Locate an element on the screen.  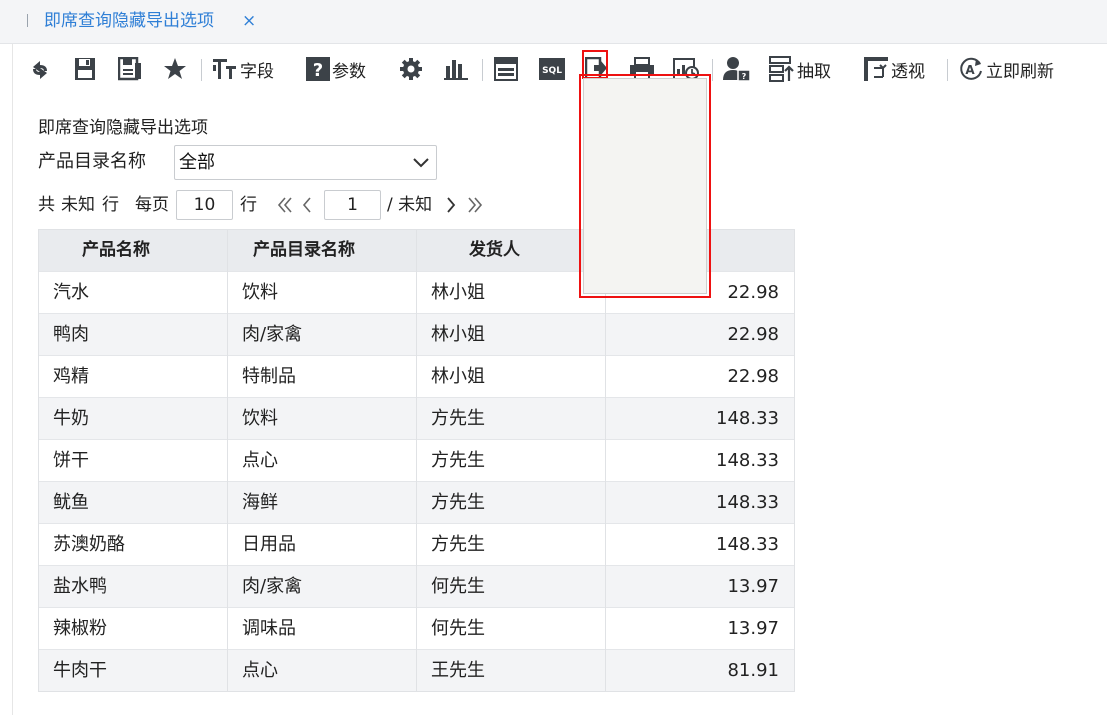
svg-text: SQL is located at coordinates (552, 71).